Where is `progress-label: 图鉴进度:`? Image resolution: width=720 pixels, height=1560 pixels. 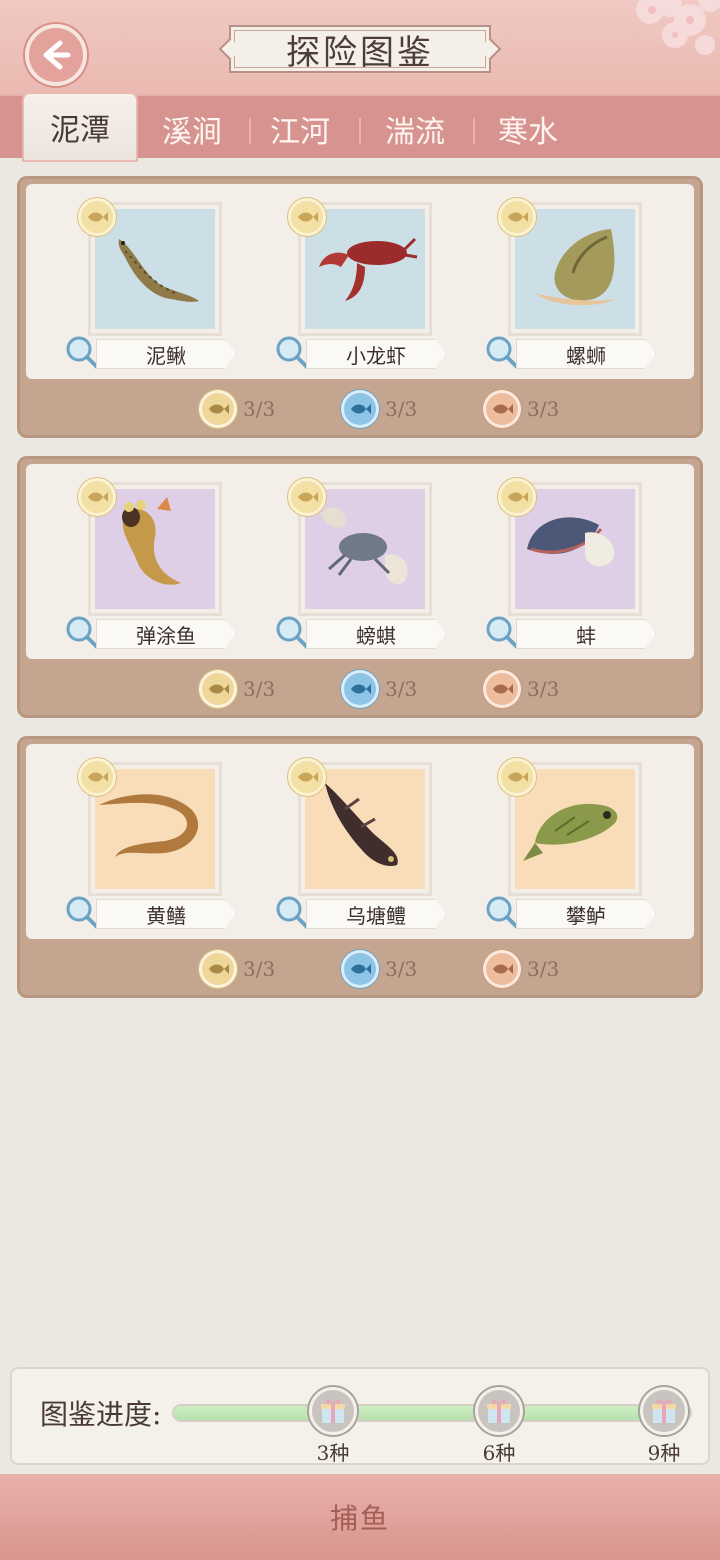
progress-label: 图鉴进度: is located at coordinates (101, 1414).